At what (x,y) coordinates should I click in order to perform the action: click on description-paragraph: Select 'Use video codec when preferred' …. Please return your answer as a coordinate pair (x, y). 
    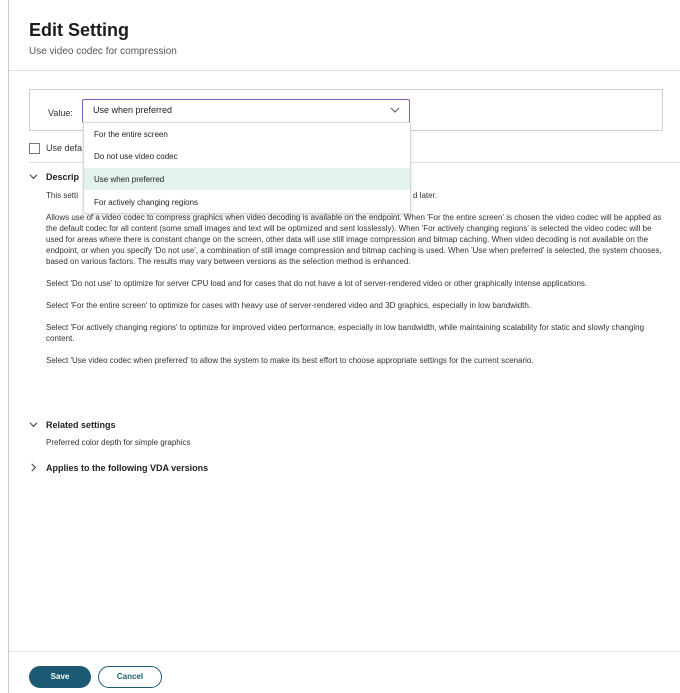
    Looking at the image, I should click on (290, 360).